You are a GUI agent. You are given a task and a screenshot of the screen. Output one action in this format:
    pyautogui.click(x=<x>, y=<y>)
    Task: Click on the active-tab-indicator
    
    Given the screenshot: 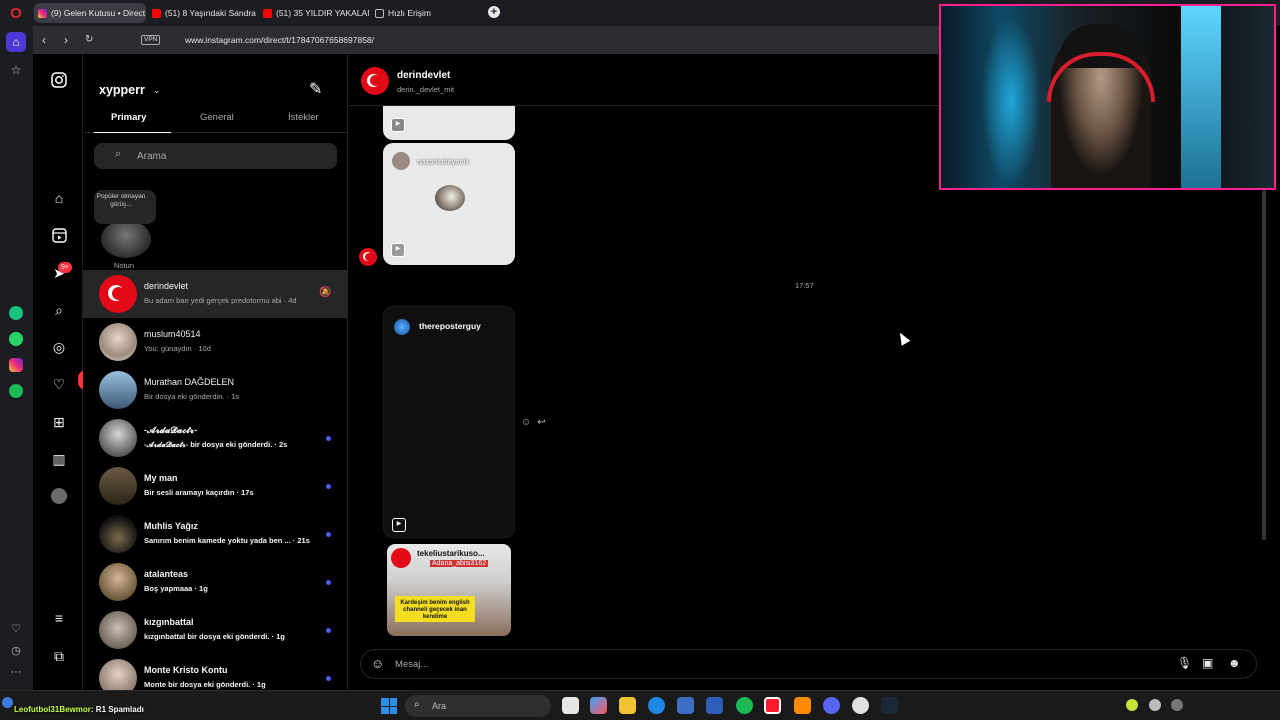 What is the action you would take?
    pyautogui.click(x=132, y=132)
    